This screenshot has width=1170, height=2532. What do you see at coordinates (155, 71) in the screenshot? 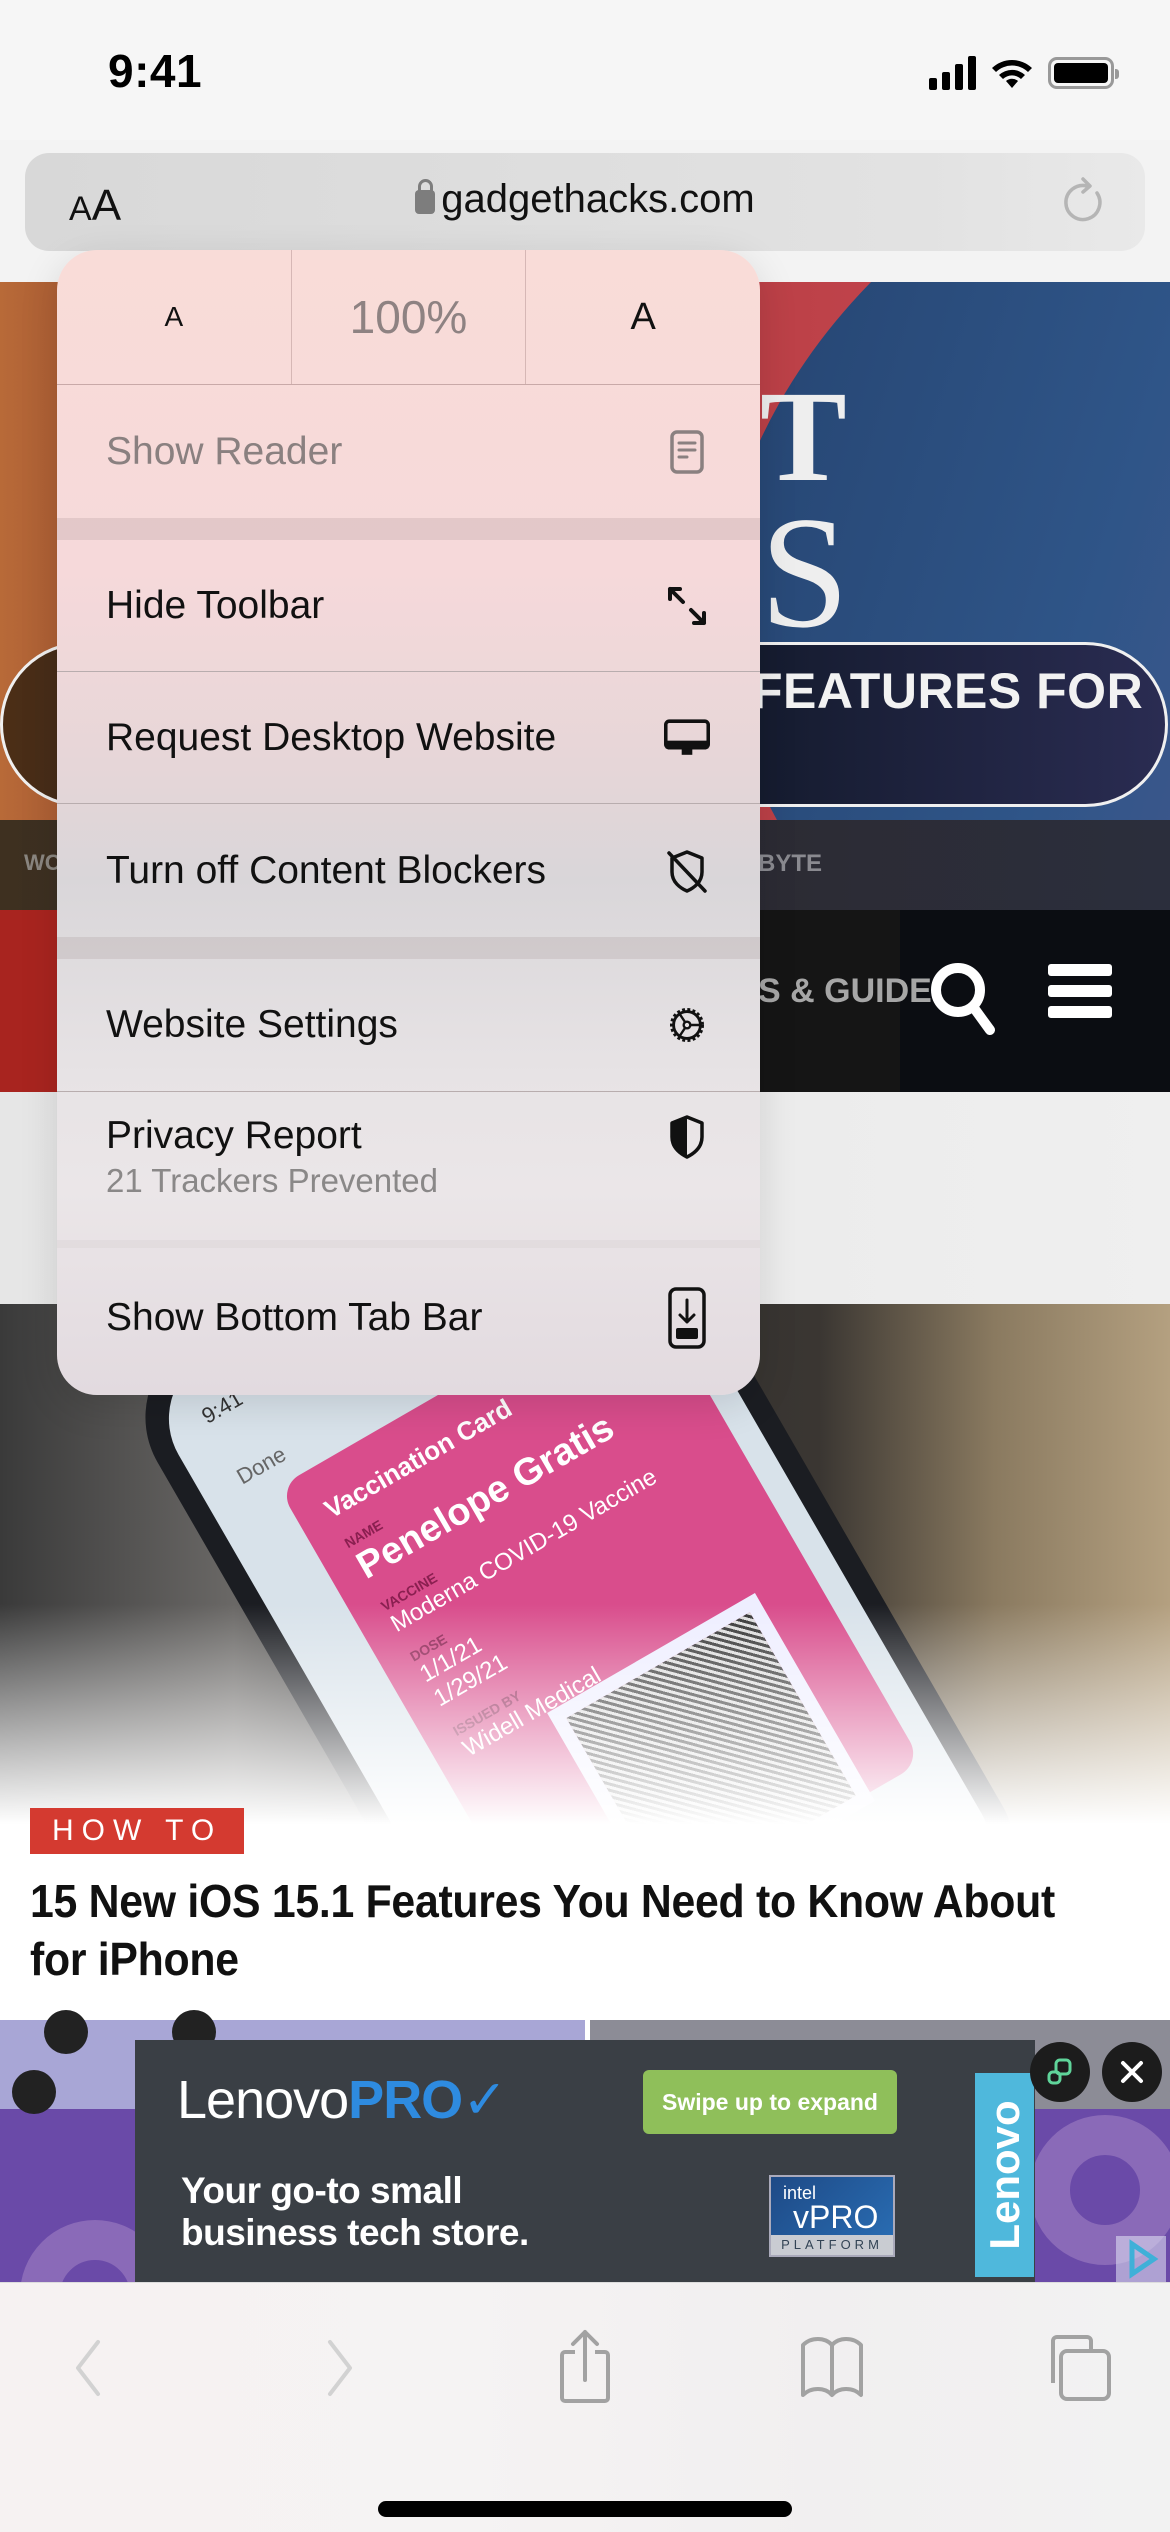
I see `status-time: 9:41` at bounding box center [155, 71].